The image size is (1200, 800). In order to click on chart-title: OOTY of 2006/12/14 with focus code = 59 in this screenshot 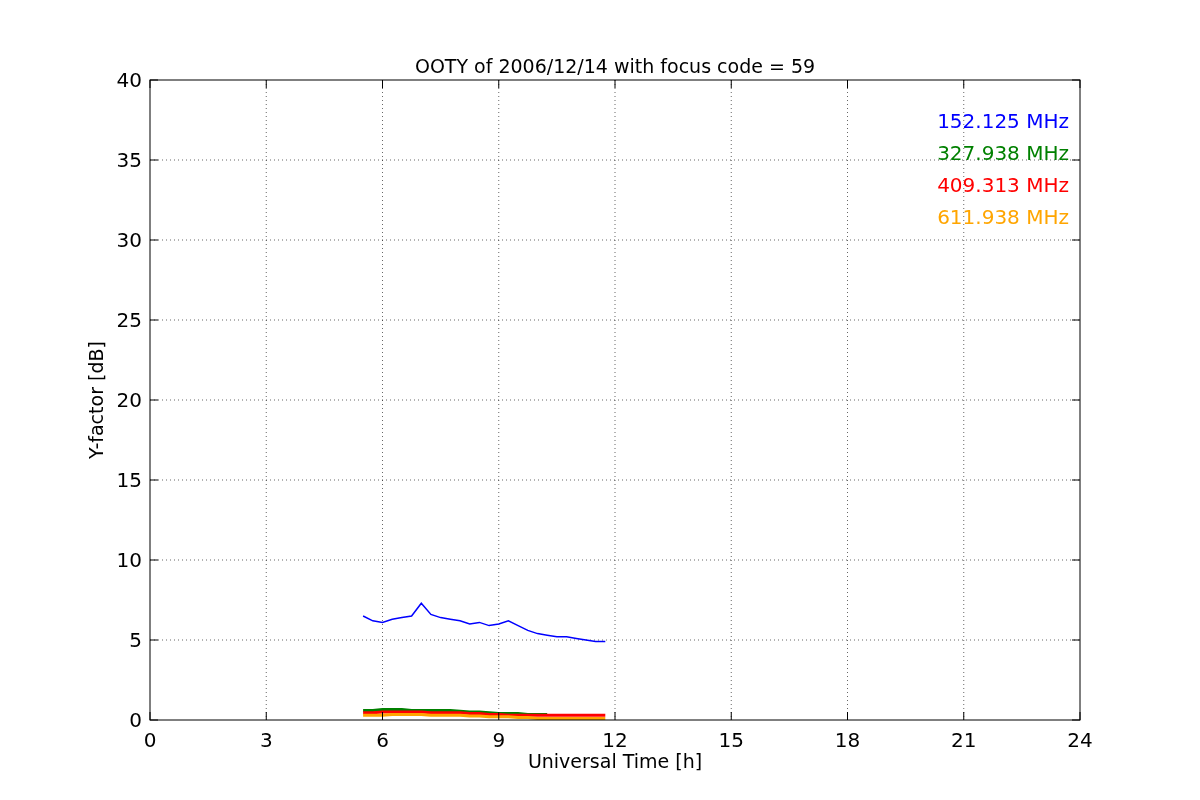, I will do `click(615, 66)`.